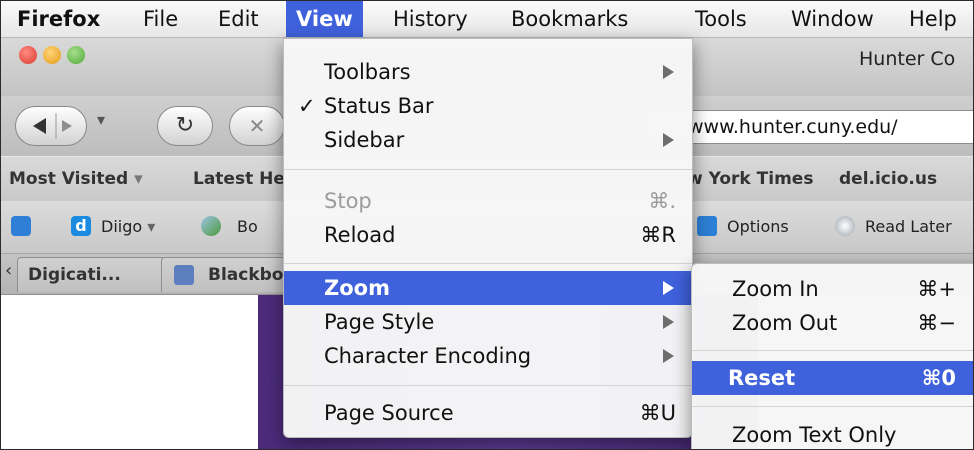  What do you see at coordinates (246, 275) in the screenshot?
I see `tab-blackboard-label: Blackbo` at bounding box center [246, 275].